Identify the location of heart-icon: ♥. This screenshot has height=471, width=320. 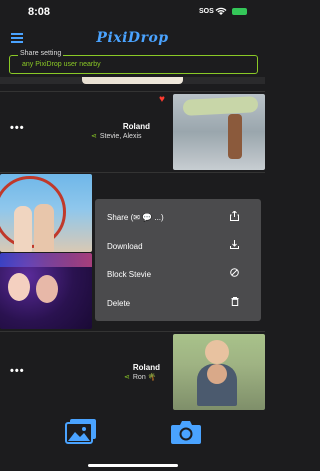
(162, 99).